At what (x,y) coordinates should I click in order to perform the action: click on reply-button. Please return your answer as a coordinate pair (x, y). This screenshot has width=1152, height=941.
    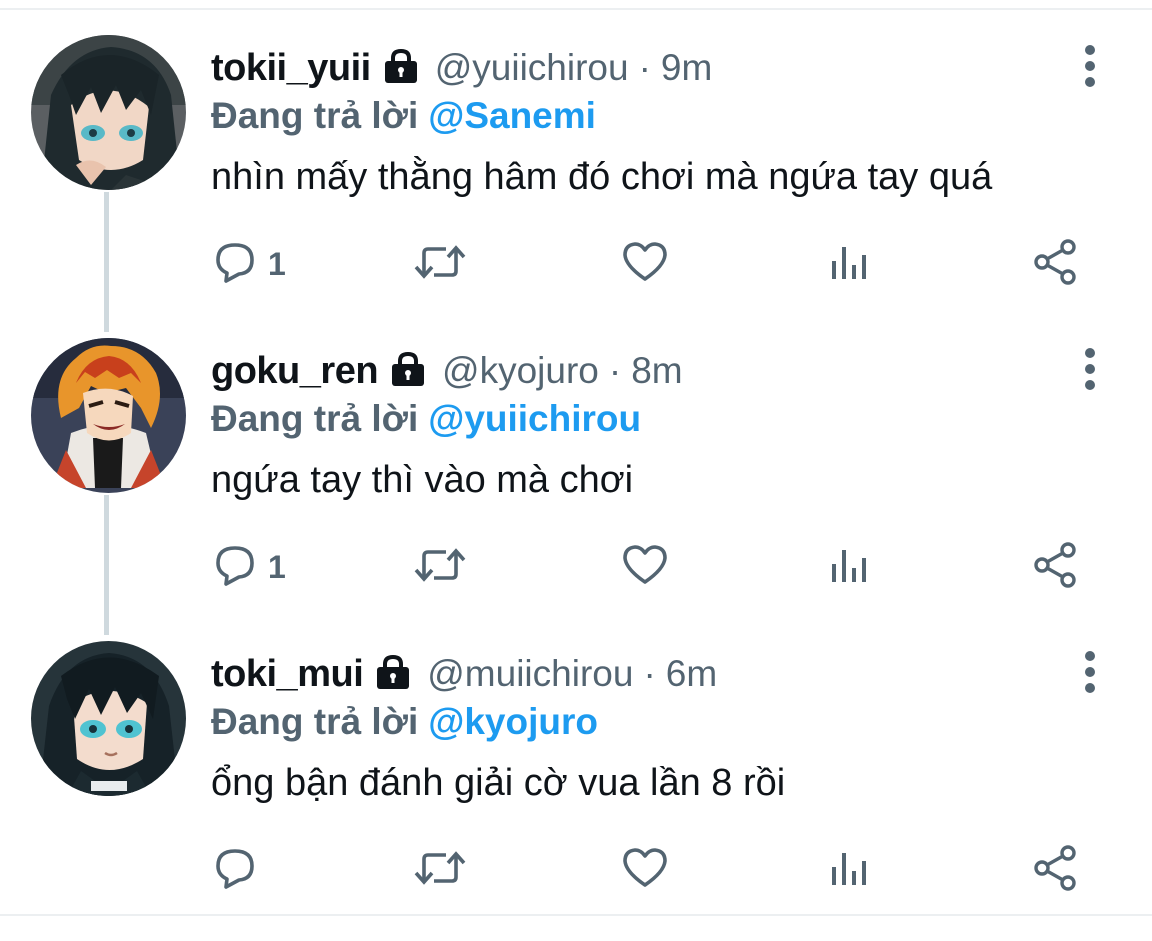
    Looking at the image, I should click on (240, 870).